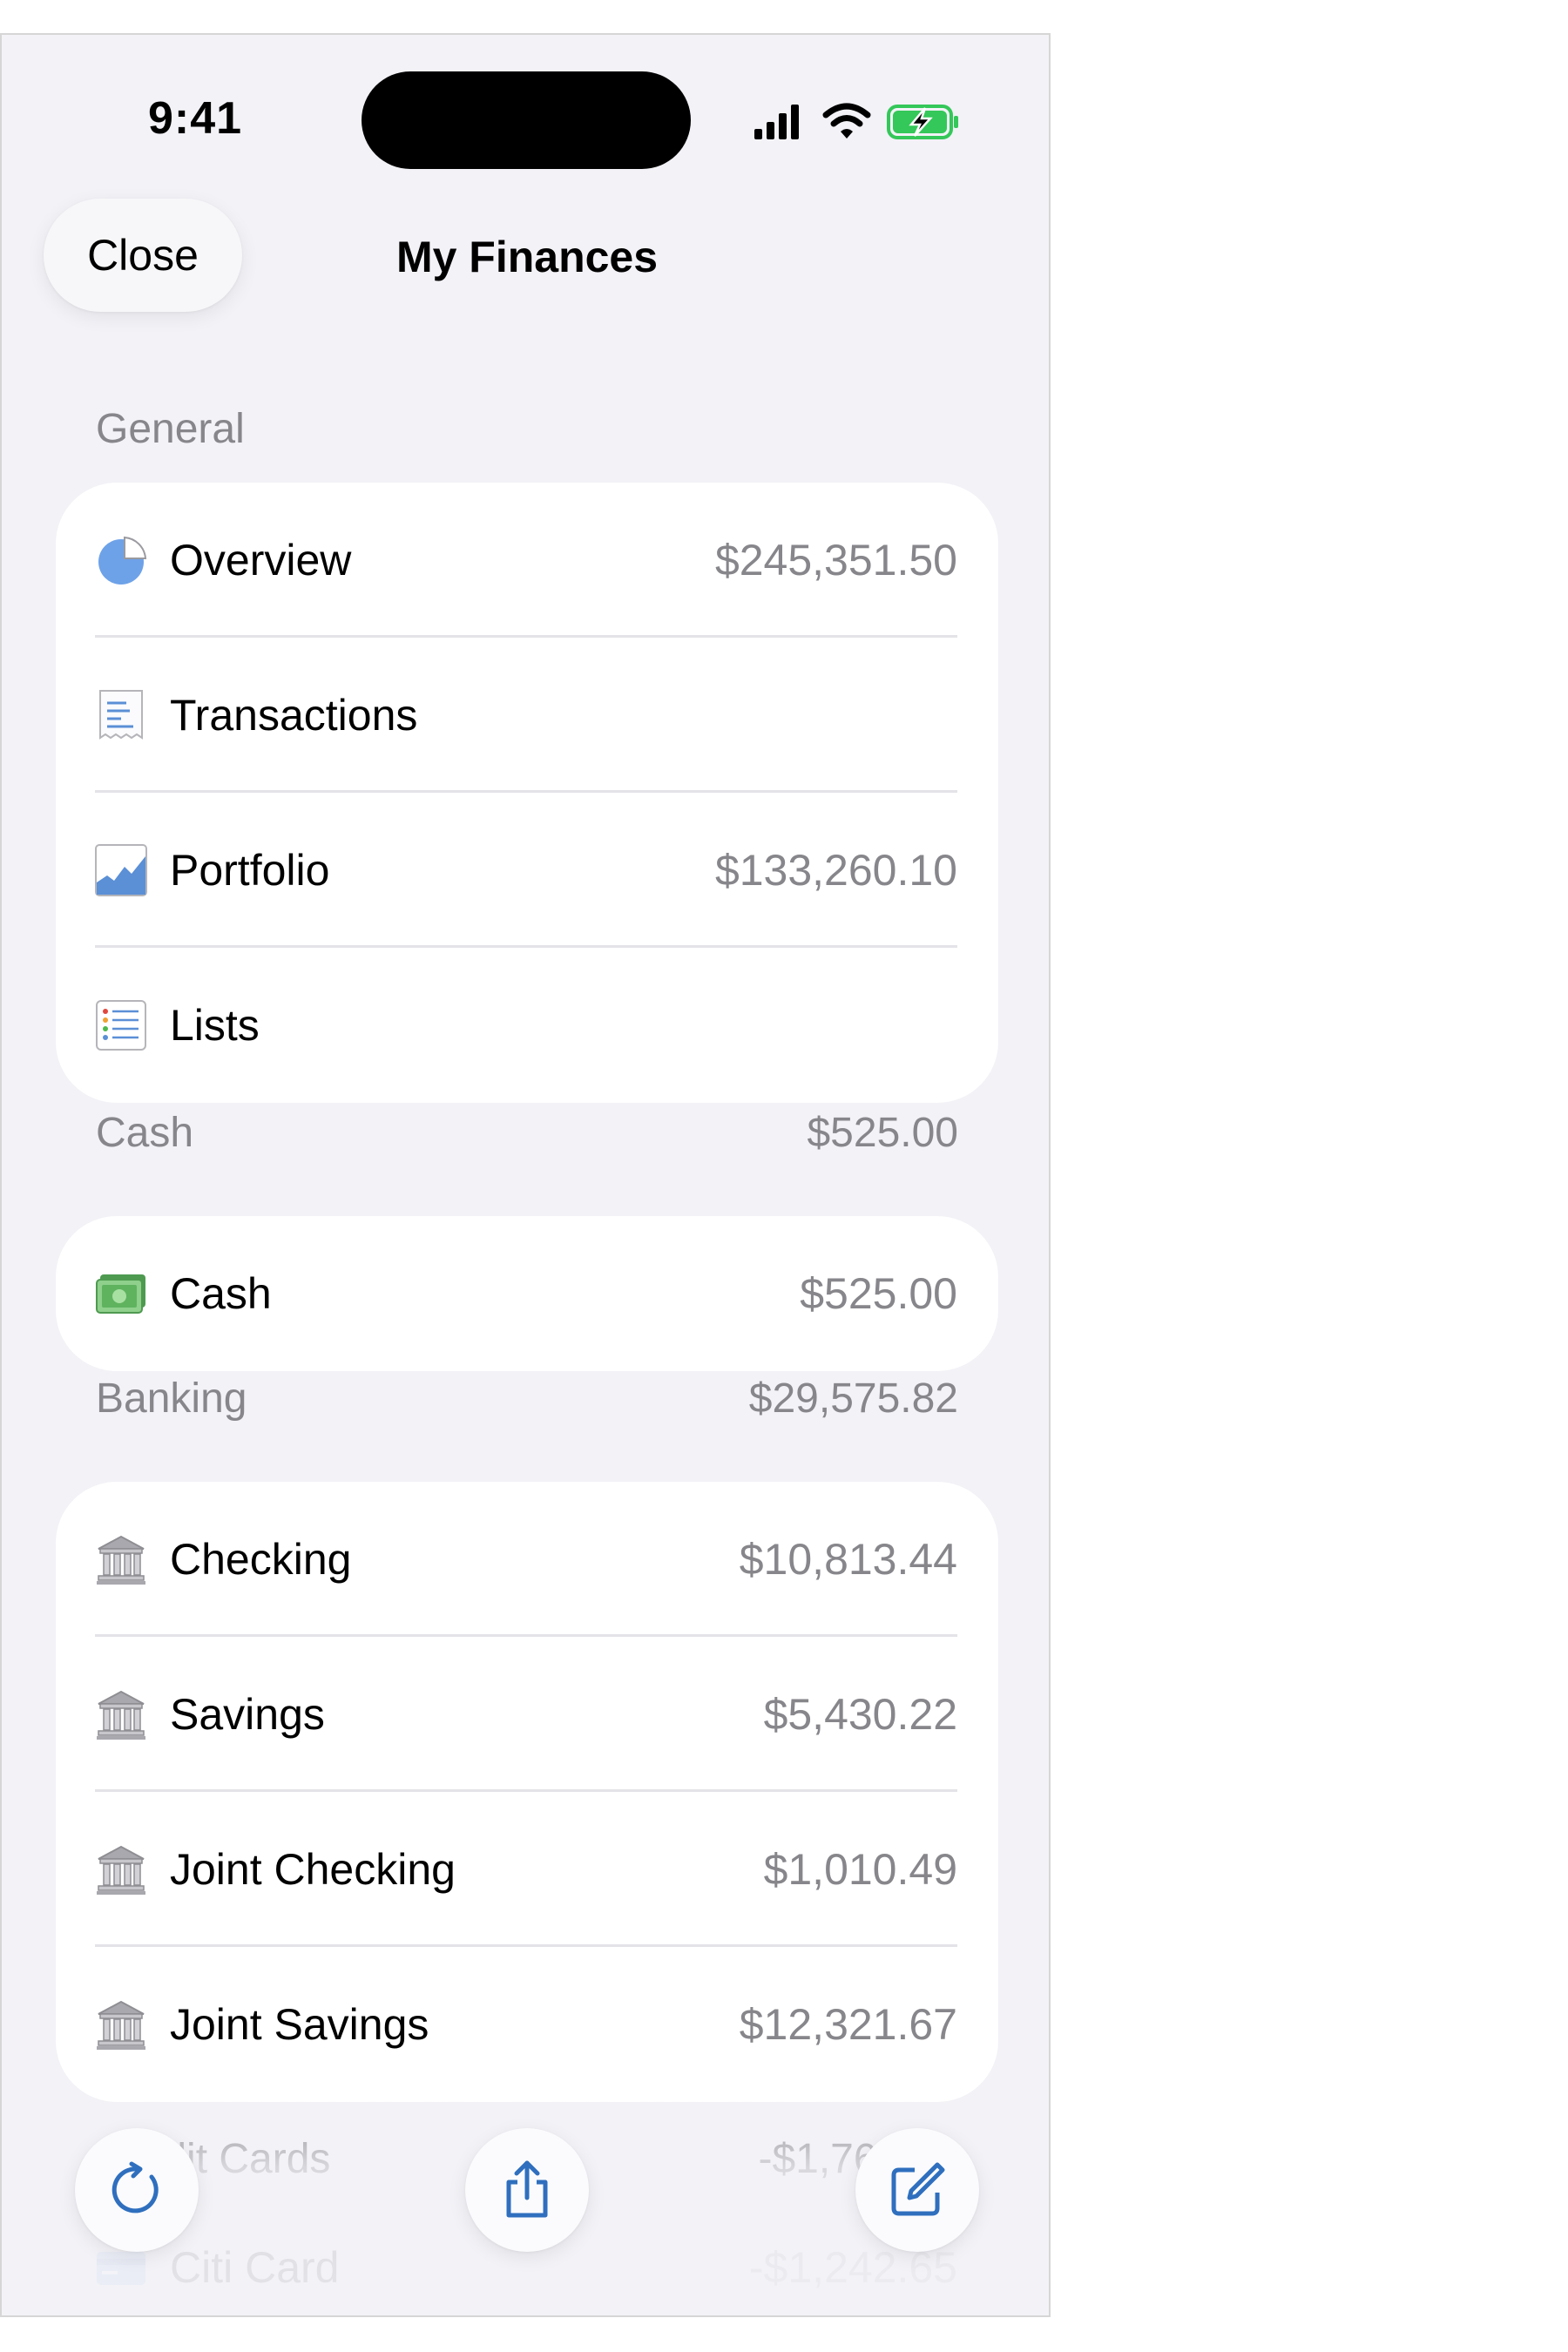 The image size is (1568, 2352). Describe the element at coordinates (135, 2187) in the screenshot. I see `refresh-icon` at that location.